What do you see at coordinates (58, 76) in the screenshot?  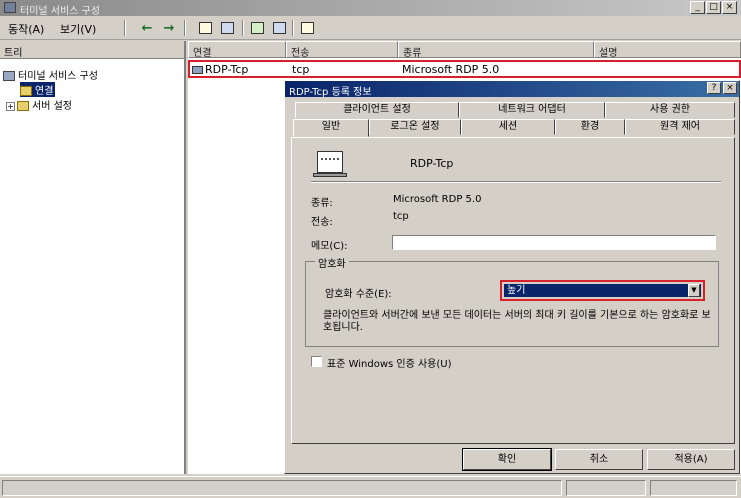 I see `tree-root-label: 터미널 서비스 구성` at bounding box center [58, 76].